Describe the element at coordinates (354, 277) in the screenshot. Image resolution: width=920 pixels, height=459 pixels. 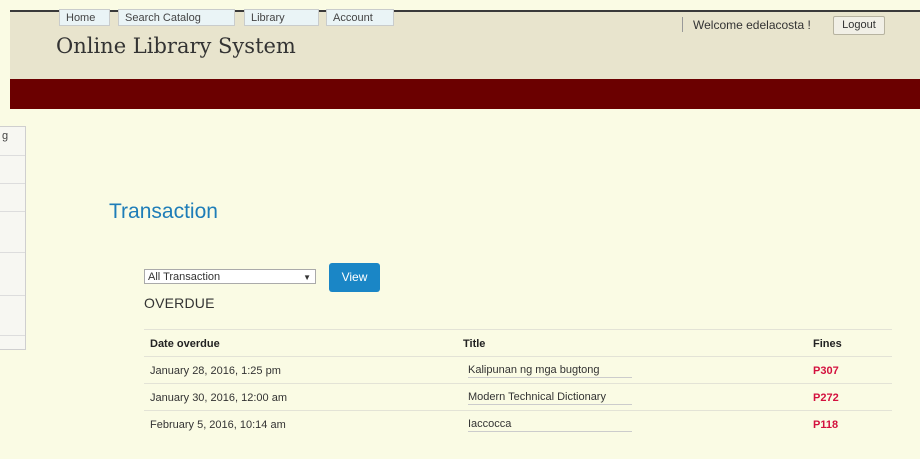
I see `view-button: View` at that location.